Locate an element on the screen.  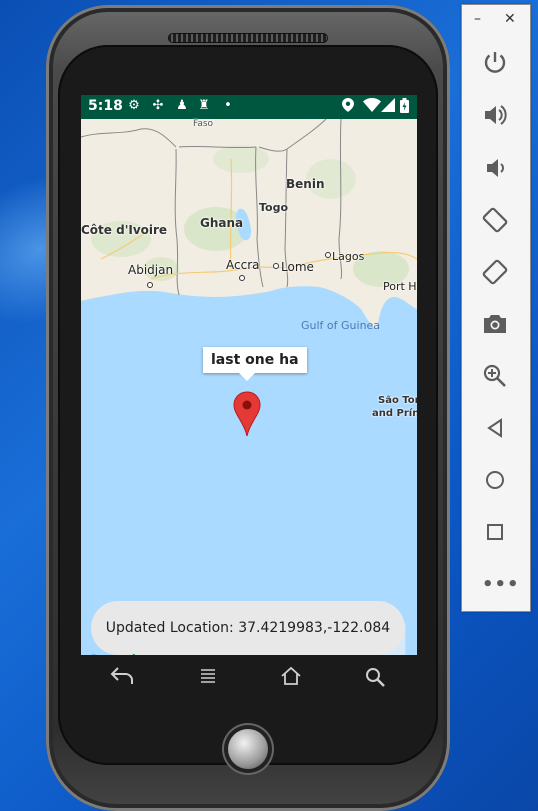
back-button is located at coordinates (122, 679).